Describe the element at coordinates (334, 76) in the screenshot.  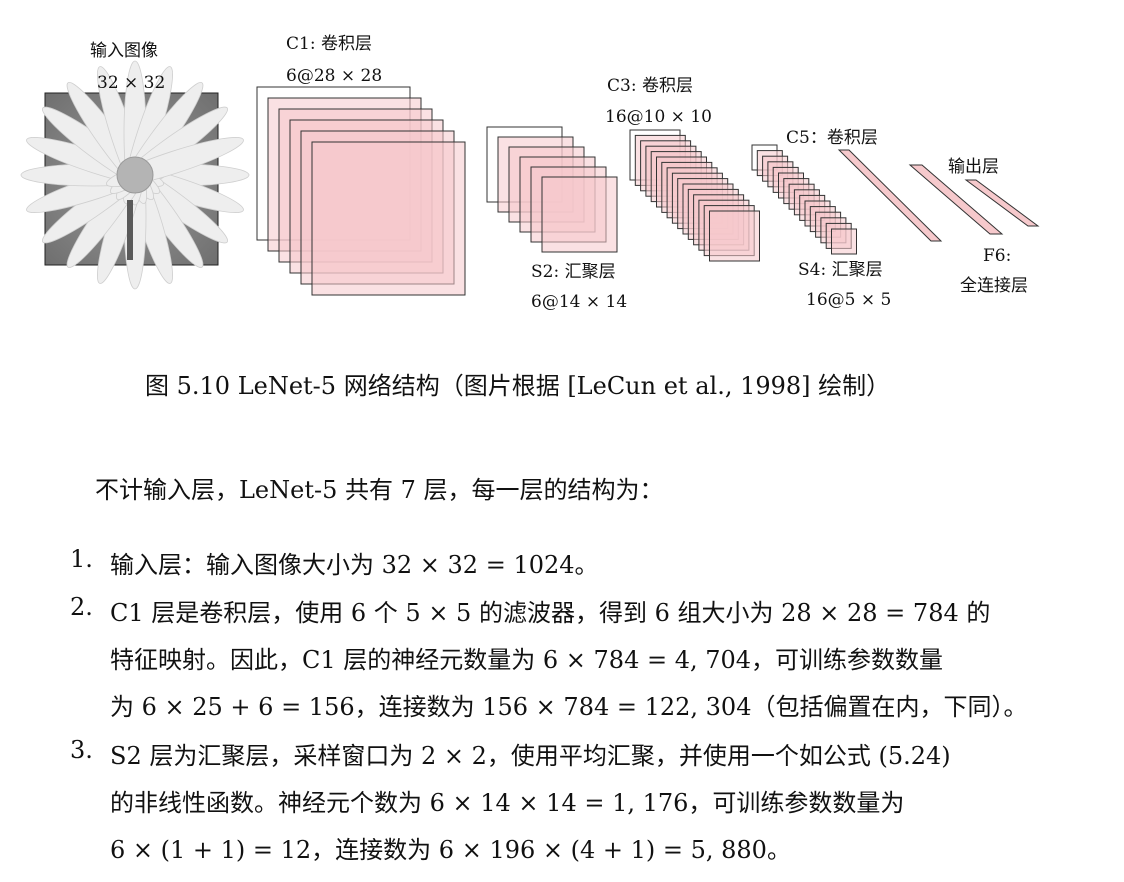
I see `c1-size: 6@28 × 28` at that location.